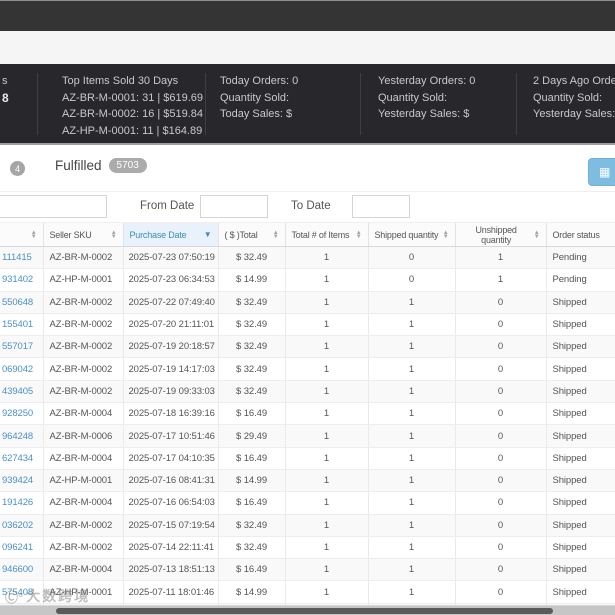 Image resolution: width=615 pixels, height=615 pixels. What do you see at coordinates (255, 97) in the screenshot?
I see `stat-line: Quantity Sold:` at bounding box center [255, 97].